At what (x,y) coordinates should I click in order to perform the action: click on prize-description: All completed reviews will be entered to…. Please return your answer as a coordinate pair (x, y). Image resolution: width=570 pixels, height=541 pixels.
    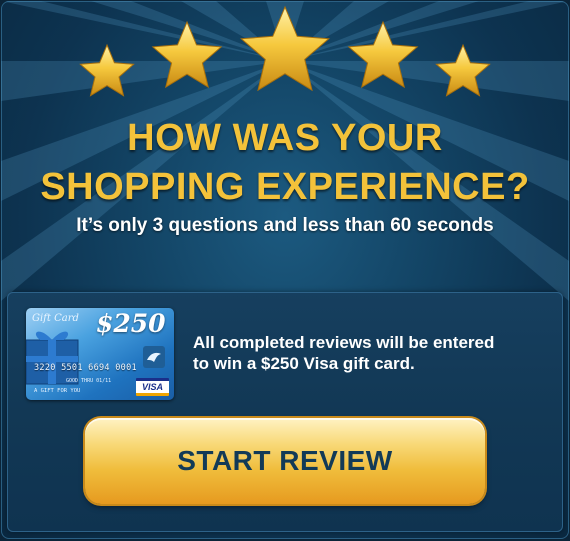
    Looking at the image, I should click on (373, 353).